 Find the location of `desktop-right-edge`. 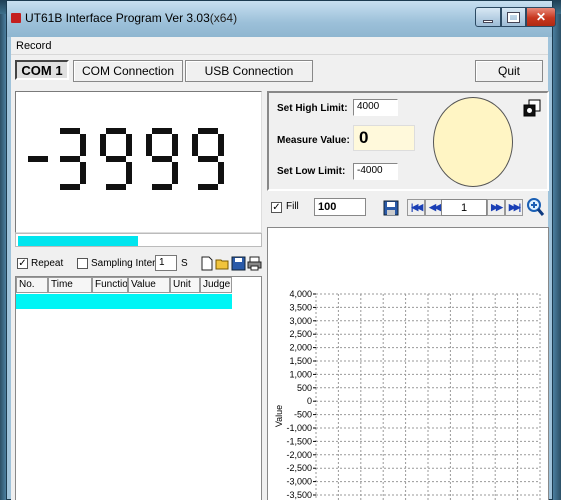

desktop-right-edge is located at coordinates (557, 257).